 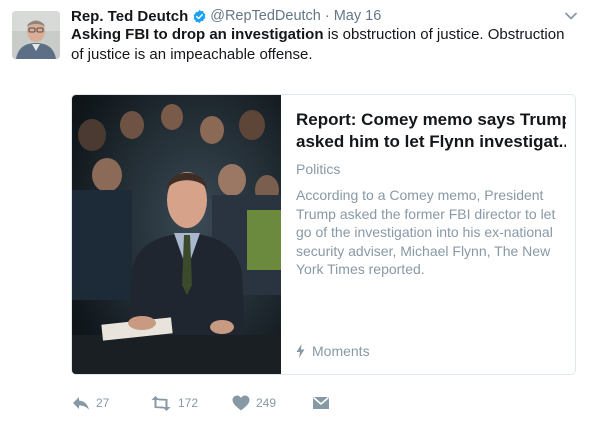 What do you see at coordinates (103, 403) in the screenshot?
I see `reply-count: 27` at bounding box center [103, 403].